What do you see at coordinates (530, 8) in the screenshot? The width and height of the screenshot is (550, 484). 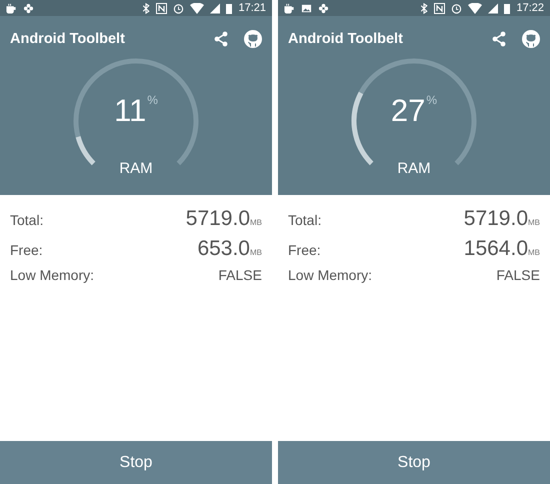 I see `status-time: 17:22` at bounding box center [530, 8].